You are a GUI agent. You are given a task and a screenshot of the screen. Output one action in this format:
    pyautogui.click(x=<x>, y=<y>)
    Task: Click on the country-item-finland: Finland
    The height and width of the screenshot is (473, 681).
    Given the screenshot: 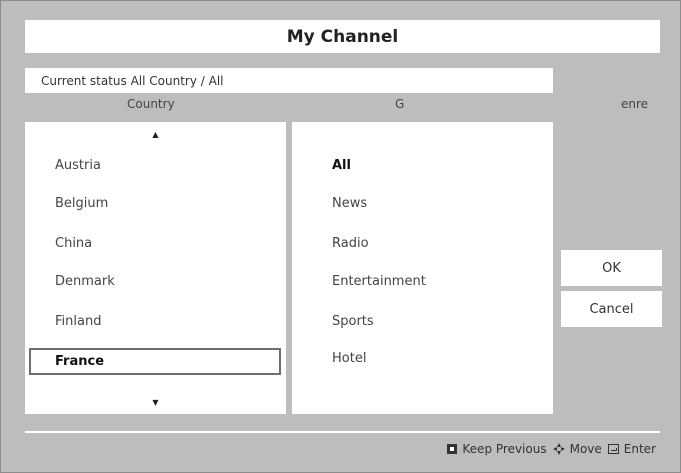 What is the action you would take?
    pyautogui.click(x=78, y=321)
    